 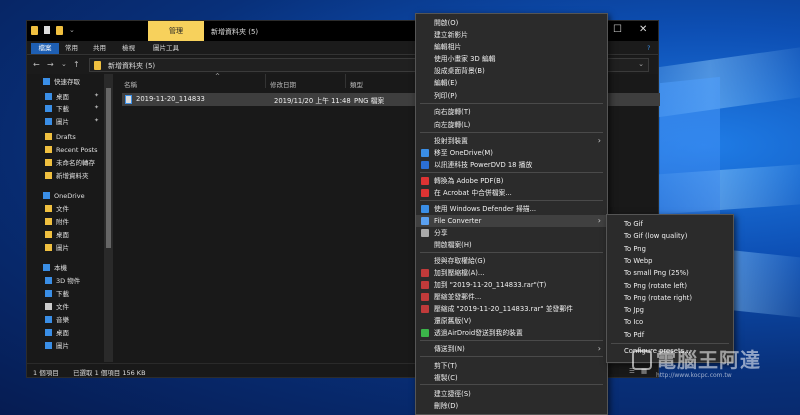 I want to click on context-menu-item: 剪下(T), so click(x=511, y=366).